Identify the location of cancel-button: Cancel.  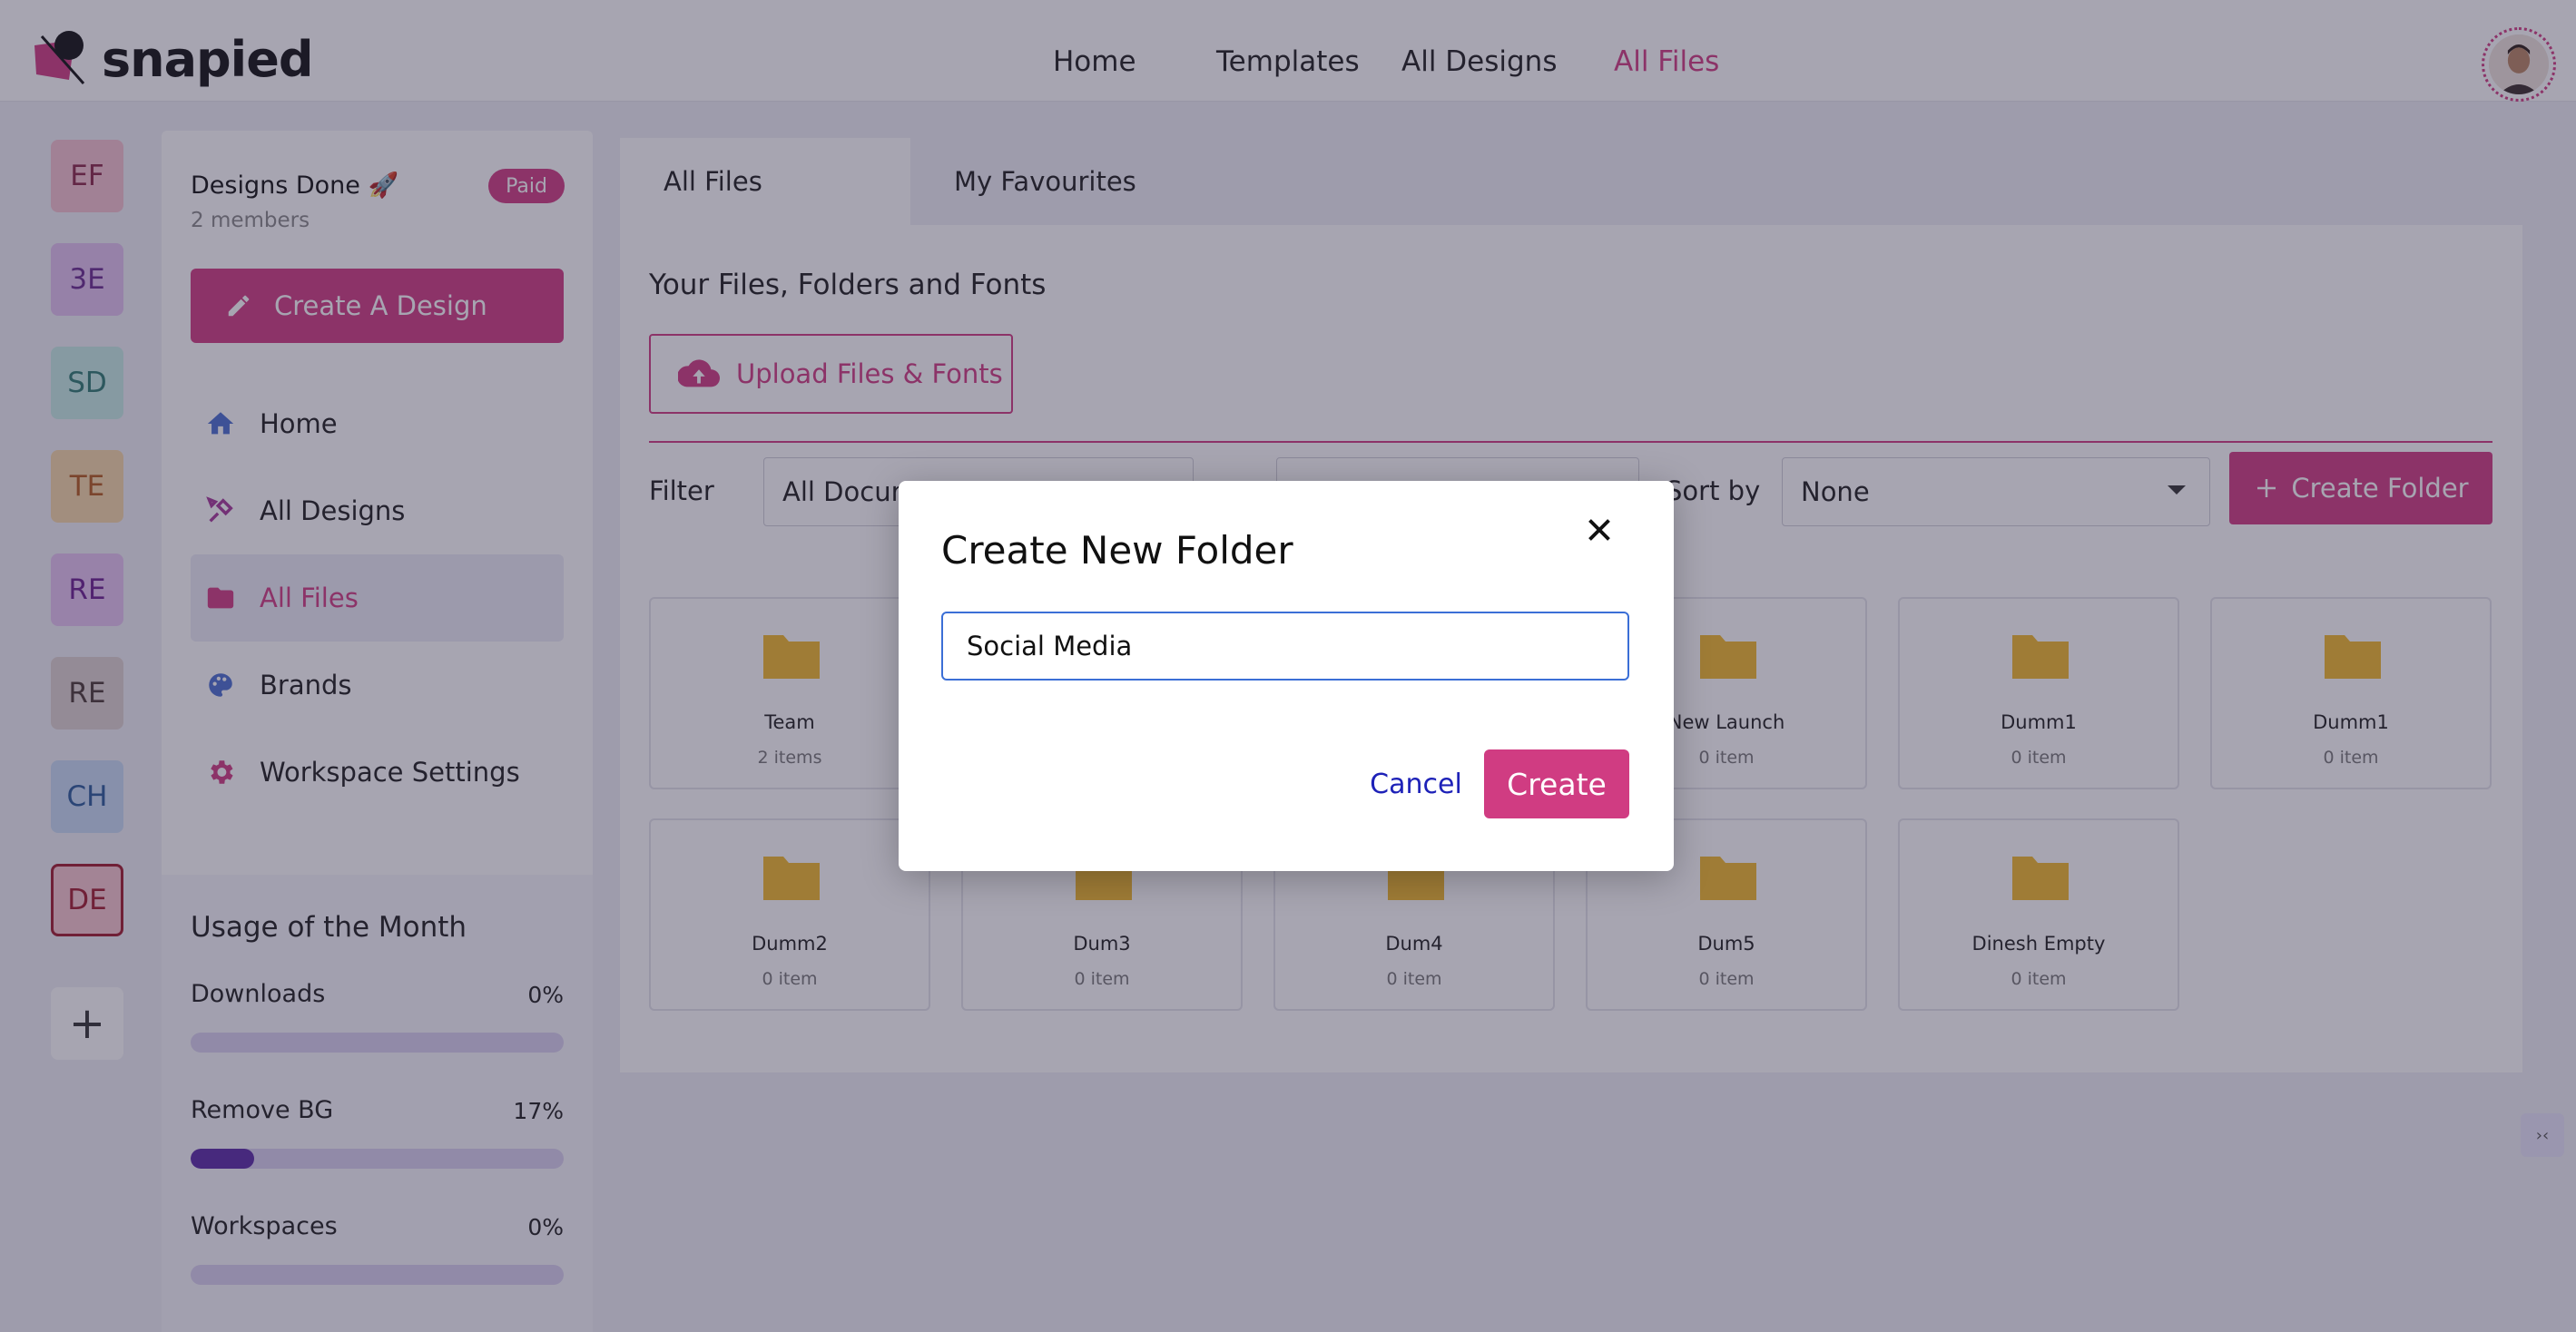
(1416, 783).